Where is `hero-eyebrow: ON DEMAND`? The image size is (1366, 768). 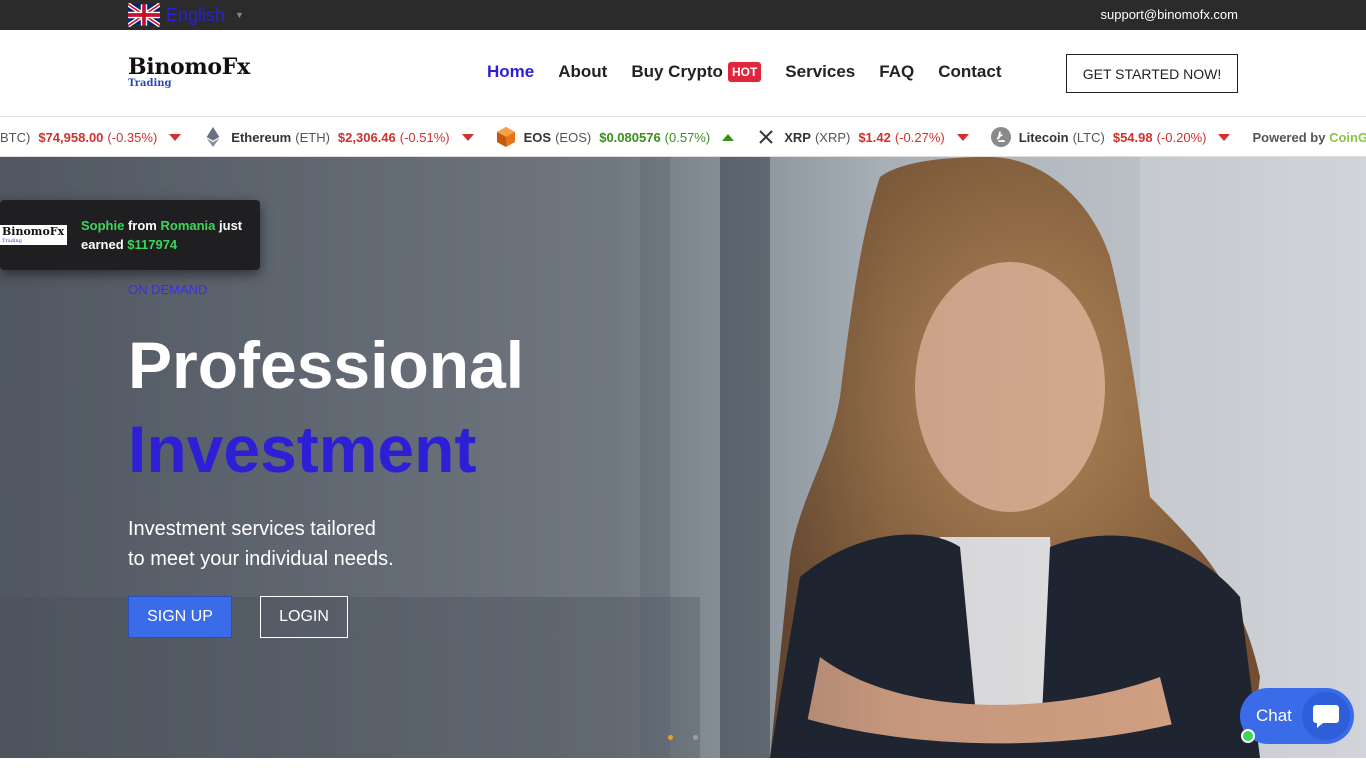
hero-eyebrow: ON DEMAND is located at coordinates (168, 289).